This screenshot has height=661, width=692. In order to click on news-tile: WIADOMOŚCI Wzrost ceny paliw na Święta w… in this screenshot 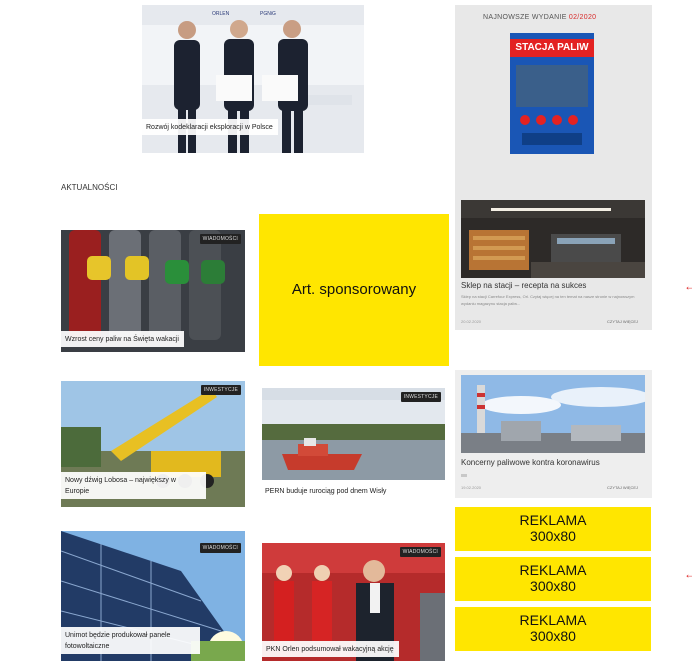, I will do `click(153, 291)`.